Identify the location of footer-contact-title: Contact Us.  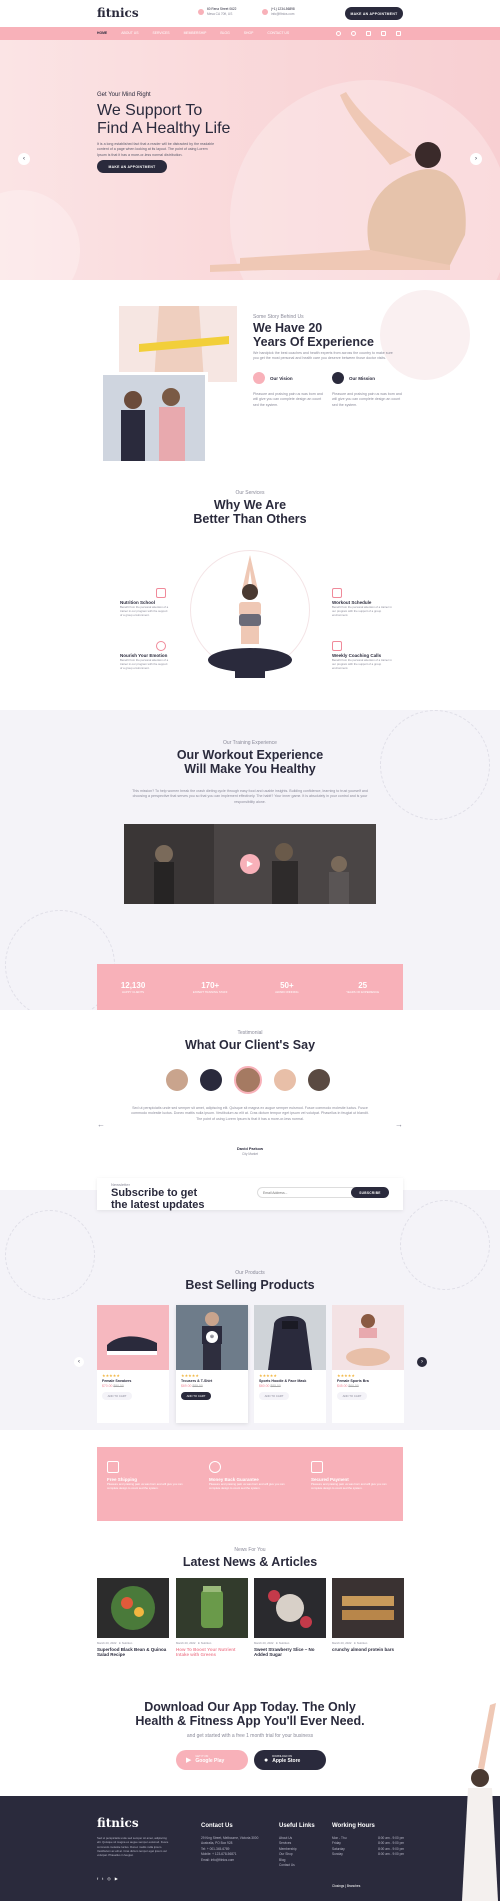
(217, 1826).